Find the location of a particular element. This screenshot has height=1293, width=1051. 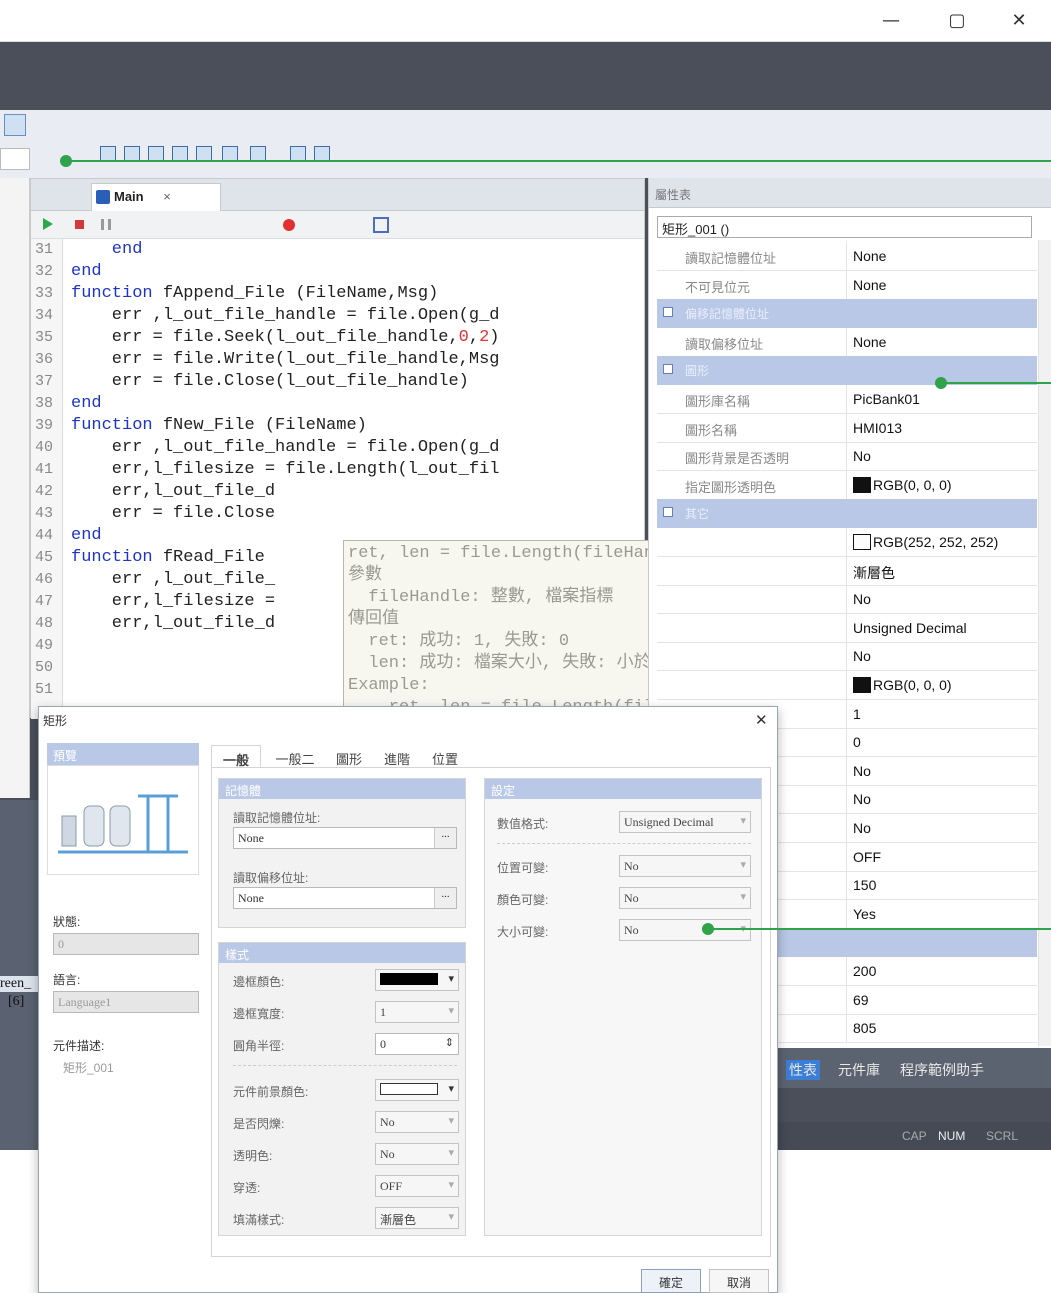

close-button: ✕ is located at coordinates (1019, 21).